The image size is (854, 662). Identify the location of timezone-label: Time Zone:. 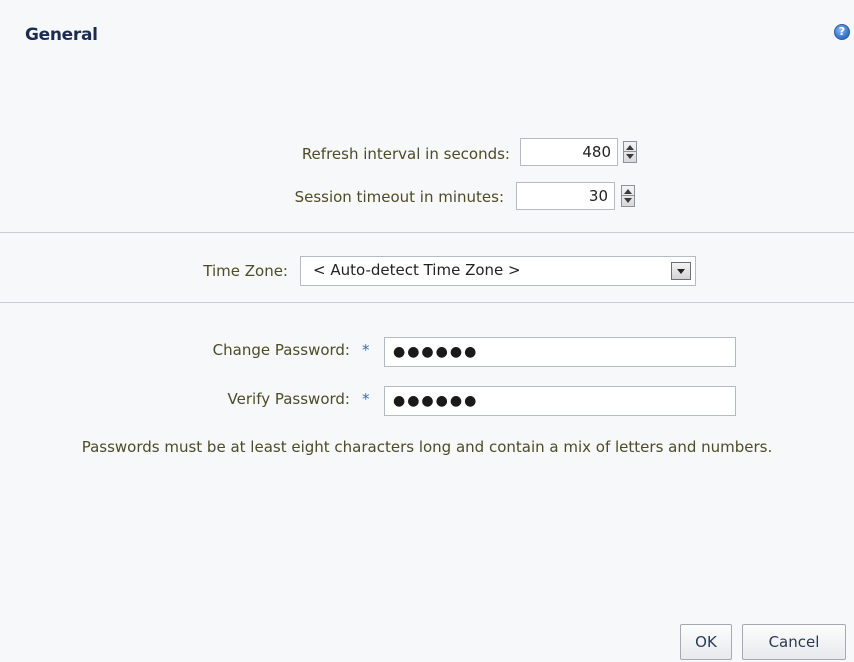
(245, 271).